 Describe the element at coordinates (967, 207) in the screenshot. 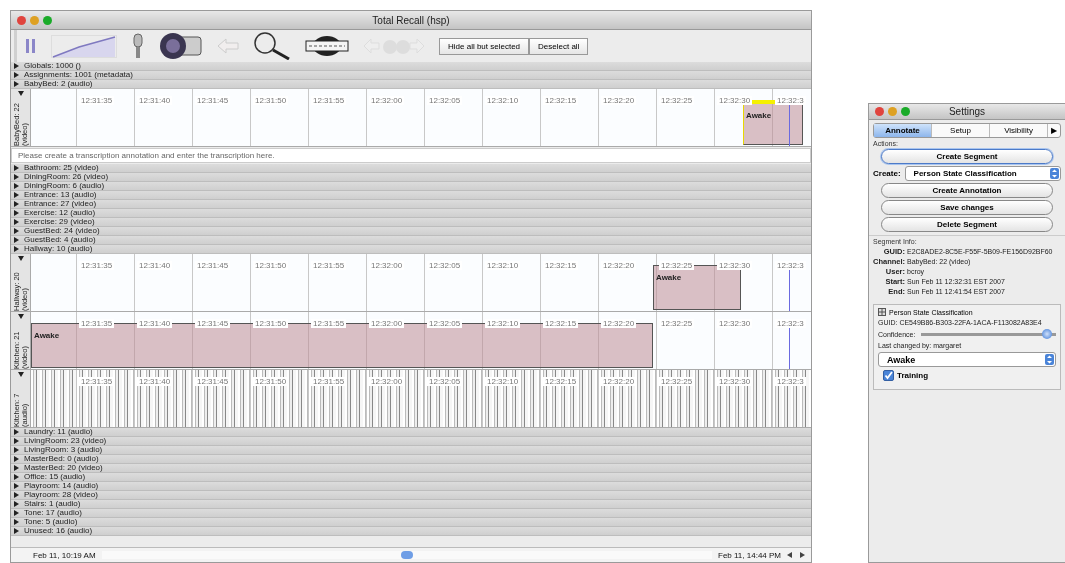

I see `action-button: Save changes` at that location.